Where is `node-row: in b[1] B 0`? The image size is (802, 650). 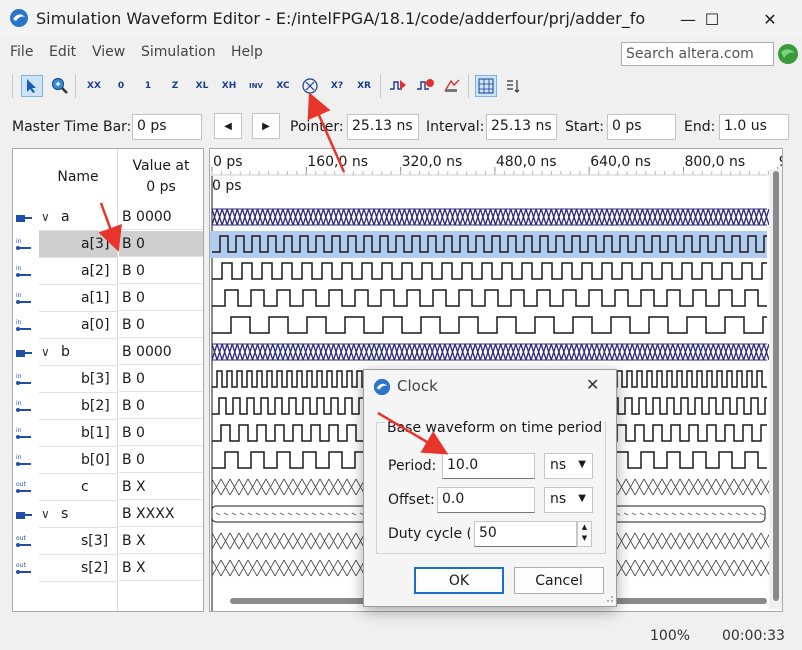
node-row: in b[1] B 0 is located at coordinates (108, 433).